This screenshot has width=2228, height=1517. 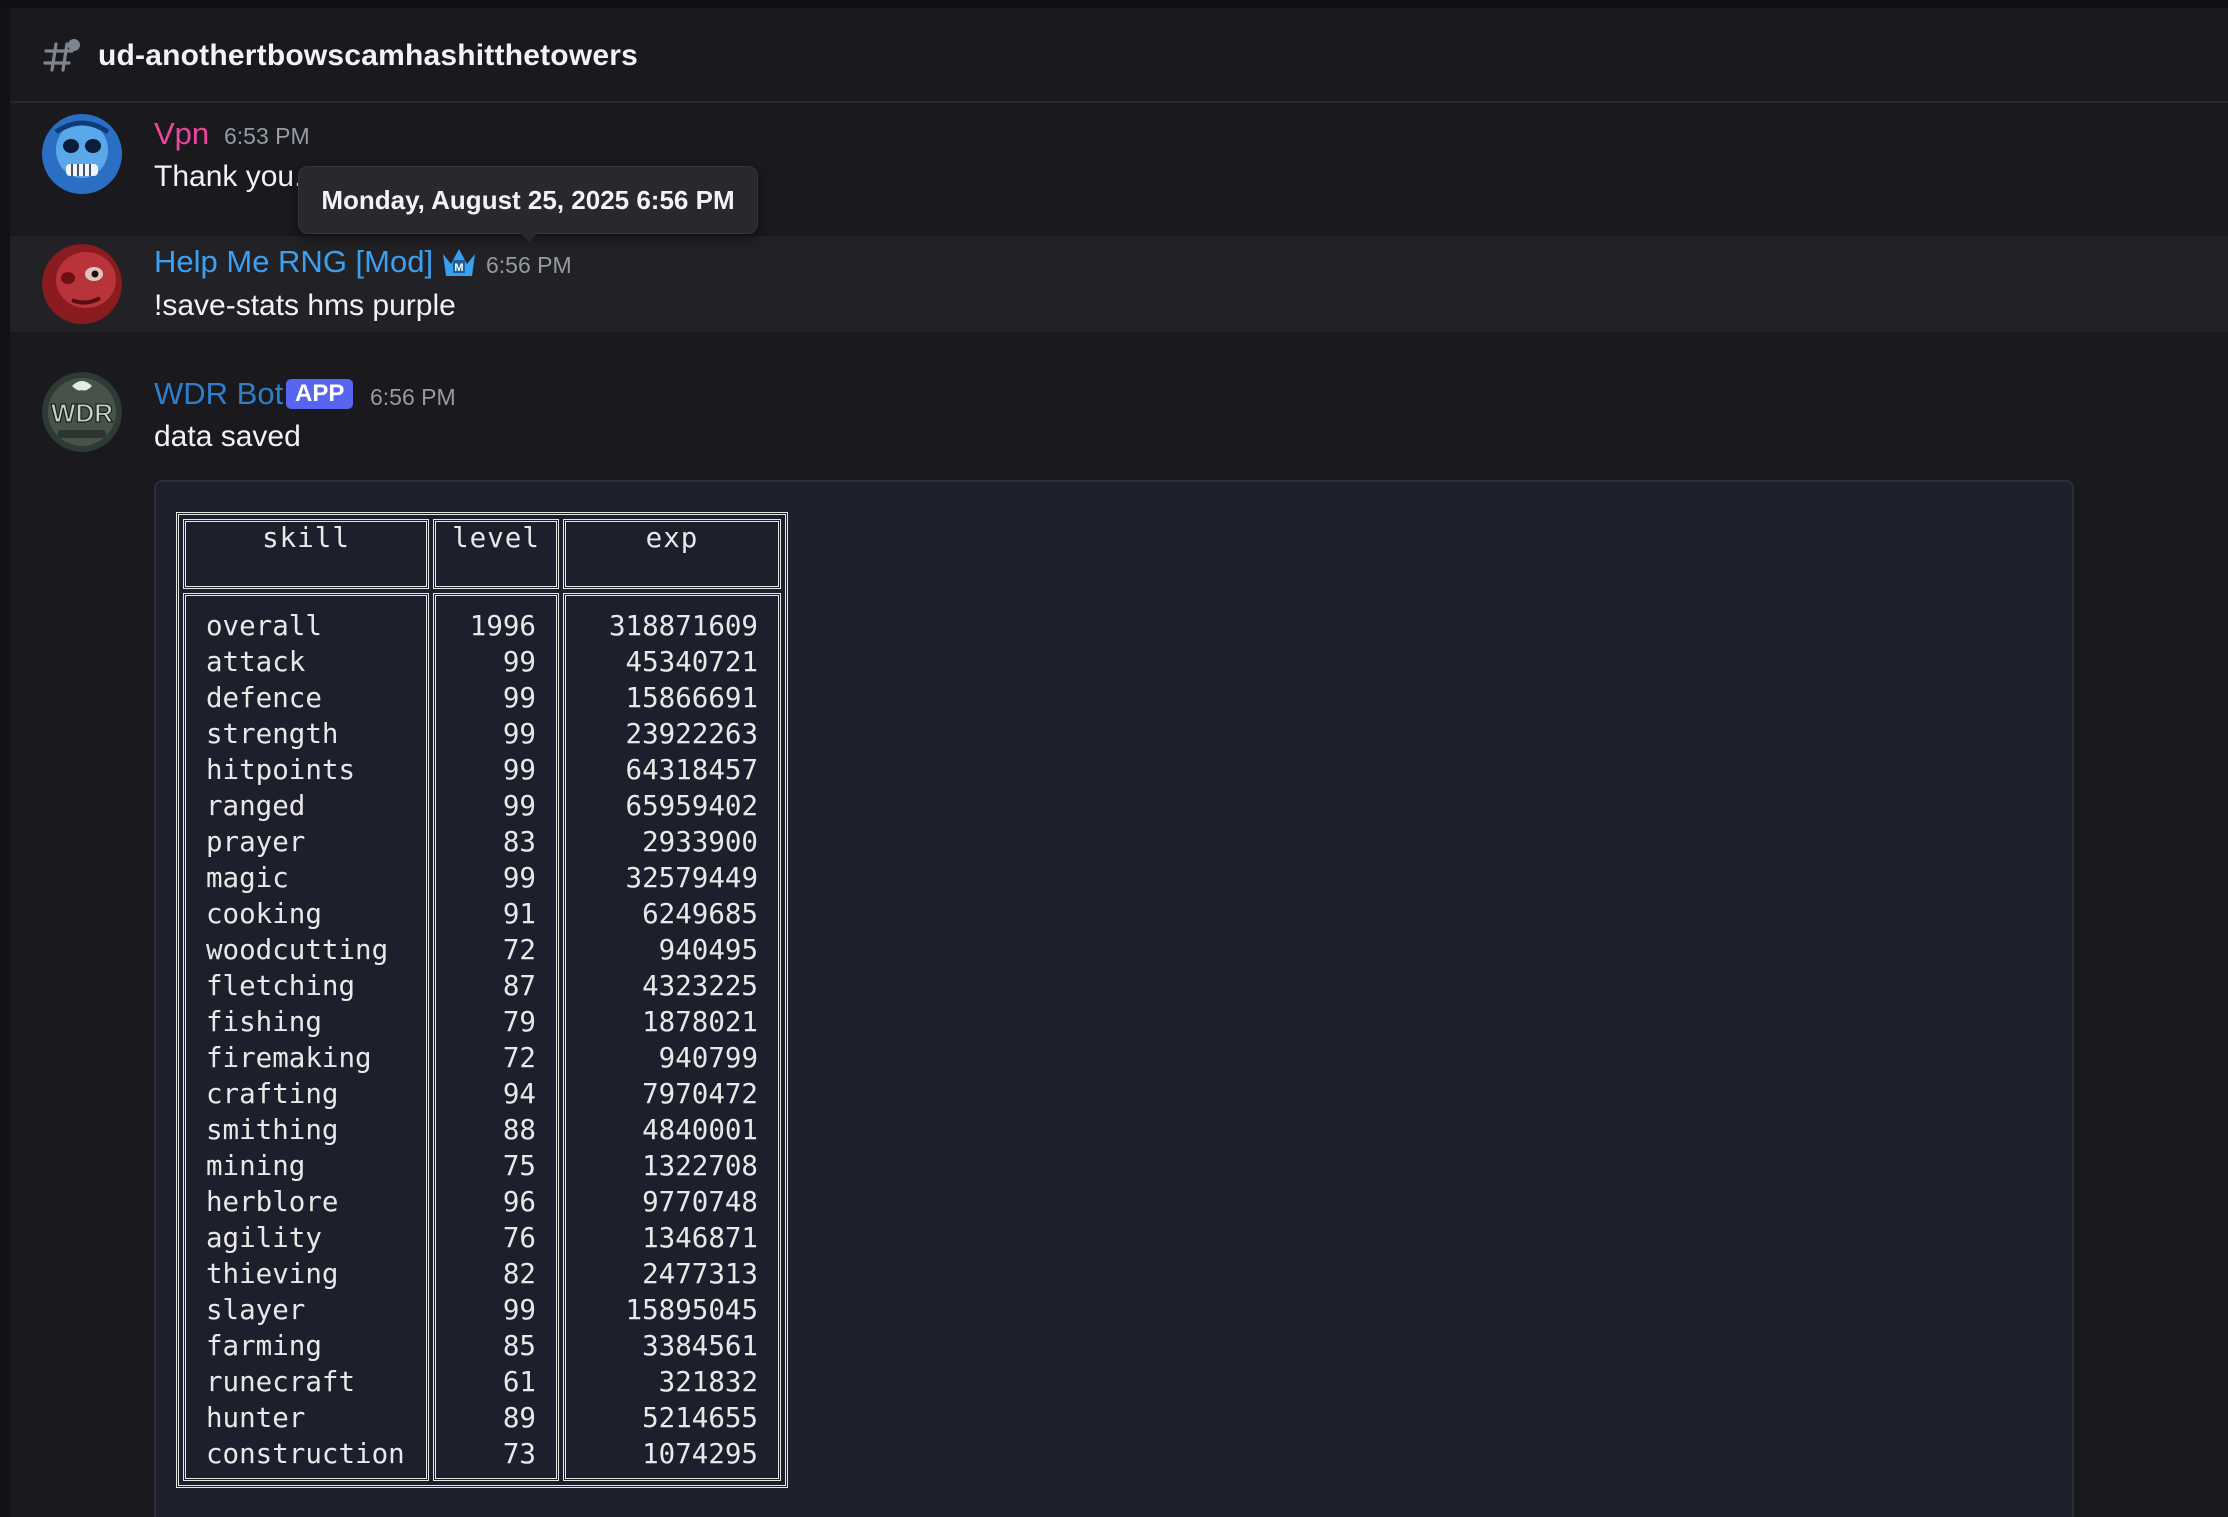 I want to click on level-cell: 73, so click(x=519, y=1454).